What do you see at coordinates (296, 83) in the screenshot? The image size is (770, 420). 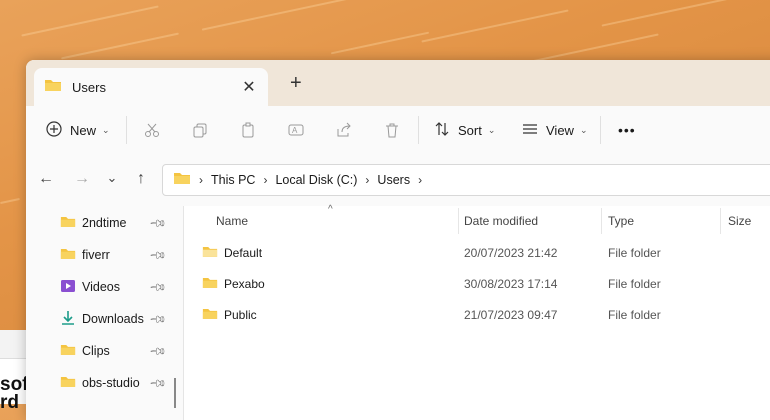 I see `new-tab-button: +` at bounding box center [296, 83].